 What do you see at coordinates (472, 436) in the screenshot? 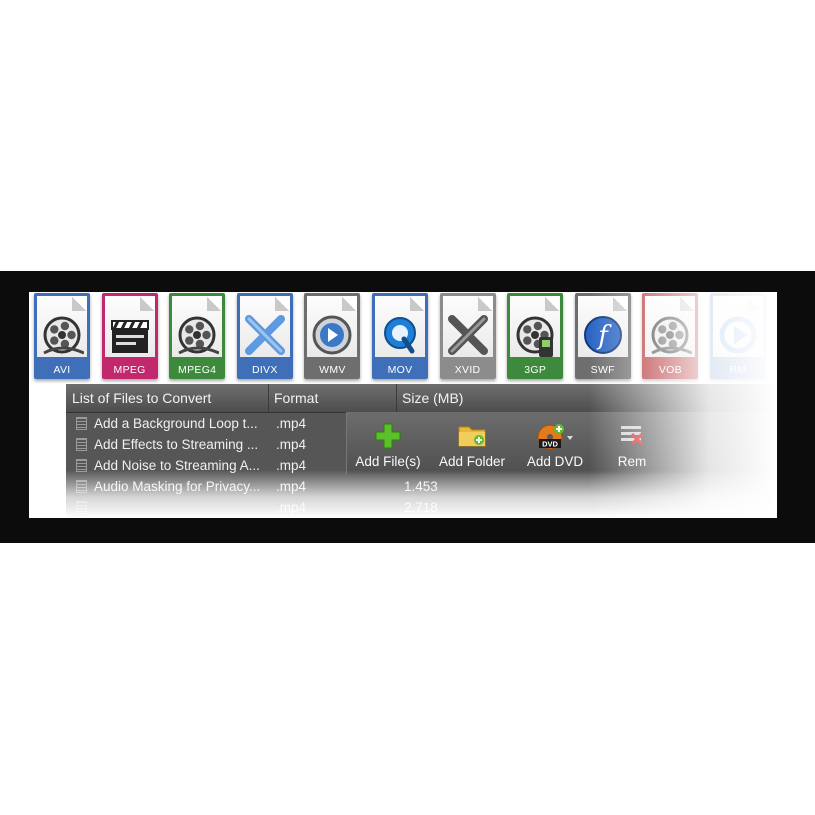
I see `folder-add-icon` at bounding box center [472, 436].